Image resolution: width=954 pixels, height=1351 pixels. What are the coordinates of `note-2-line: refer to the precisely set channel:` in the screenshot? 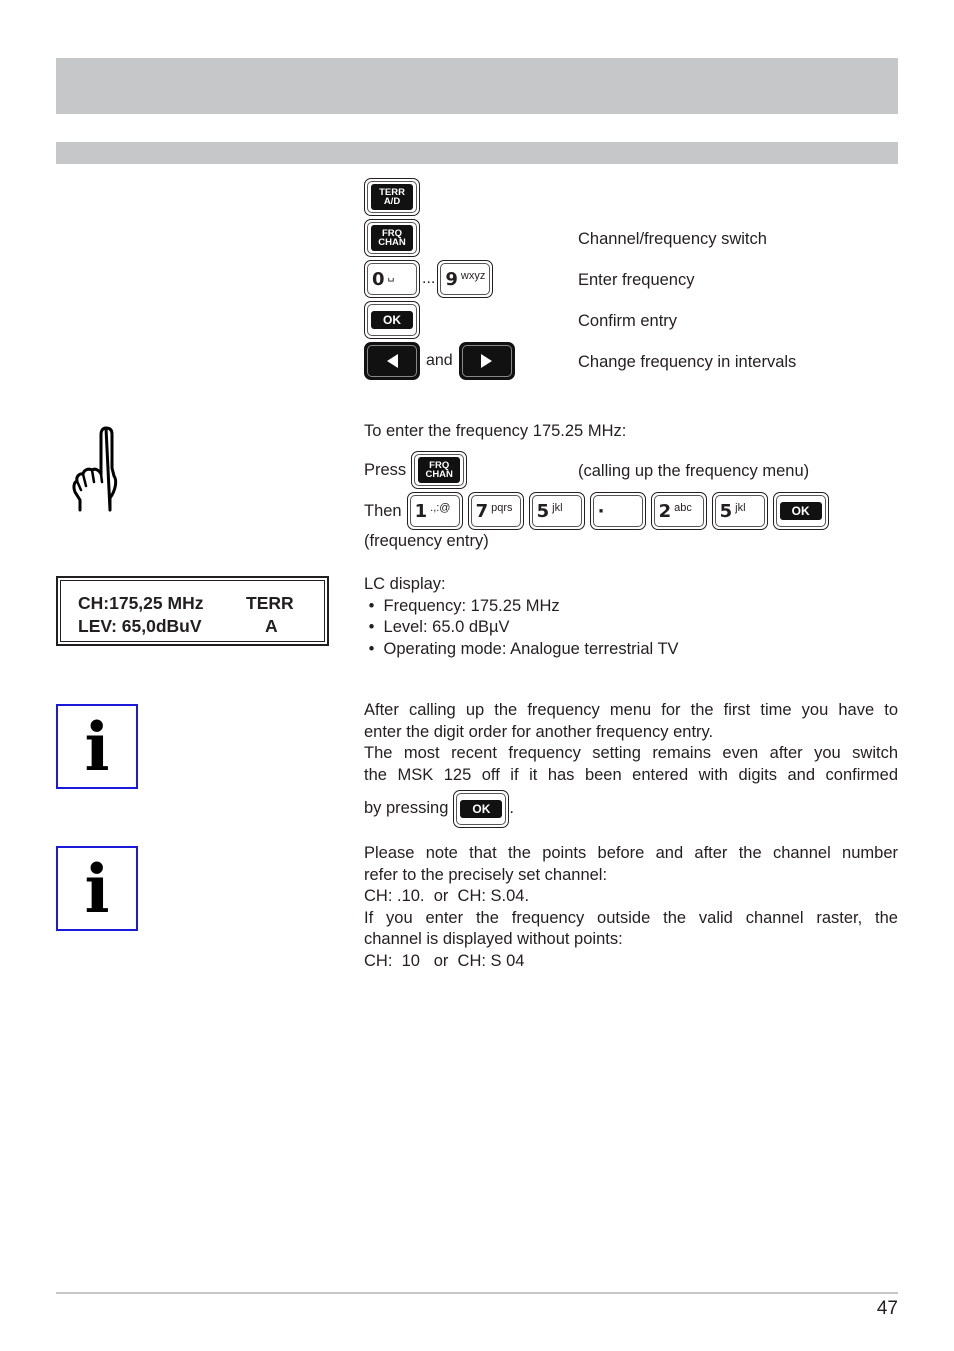 It's located at (486, 874).